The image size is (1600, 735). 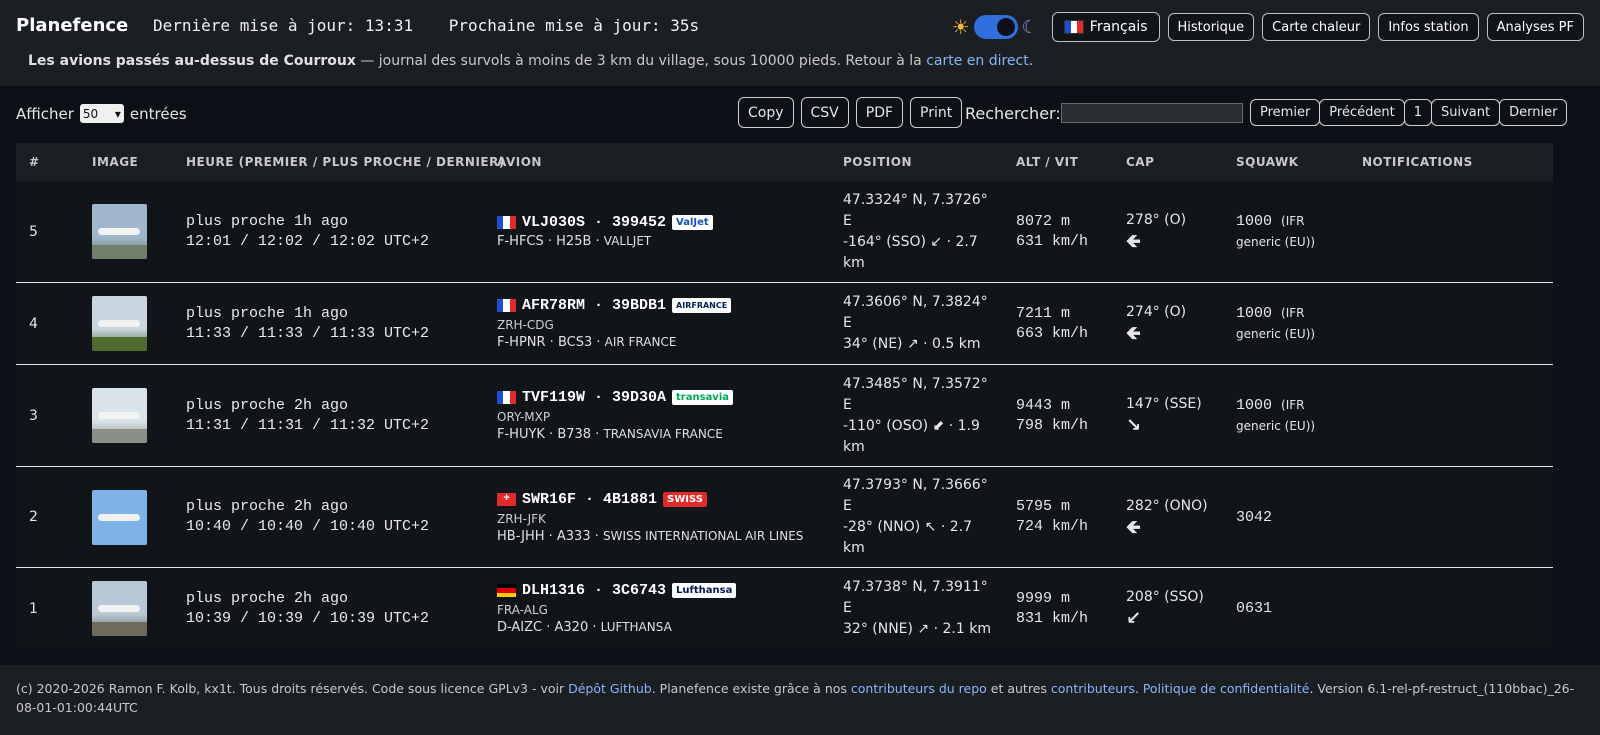 What do you see at coordinates (1211, 27) in the screenshot?
I see `nav-historique-button: Historique` at bounding box center [1211, 27].